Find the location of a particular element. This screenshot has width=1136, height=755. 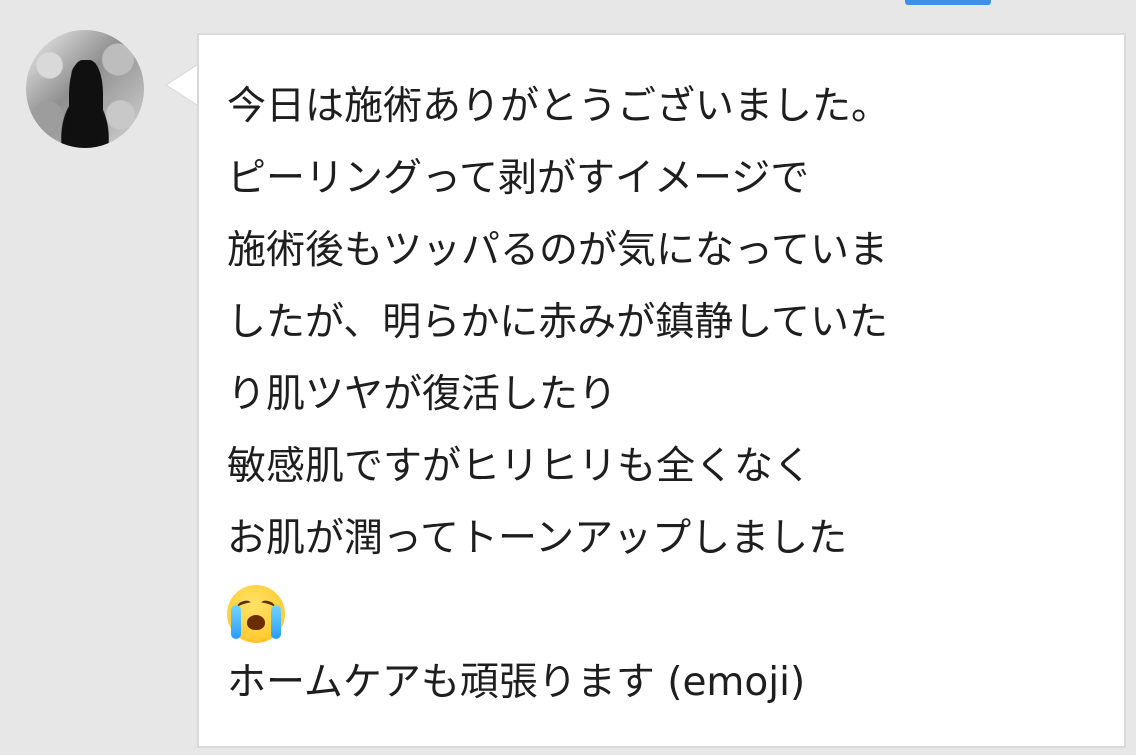

top-accent-tab is located at coordinates (948, 2).